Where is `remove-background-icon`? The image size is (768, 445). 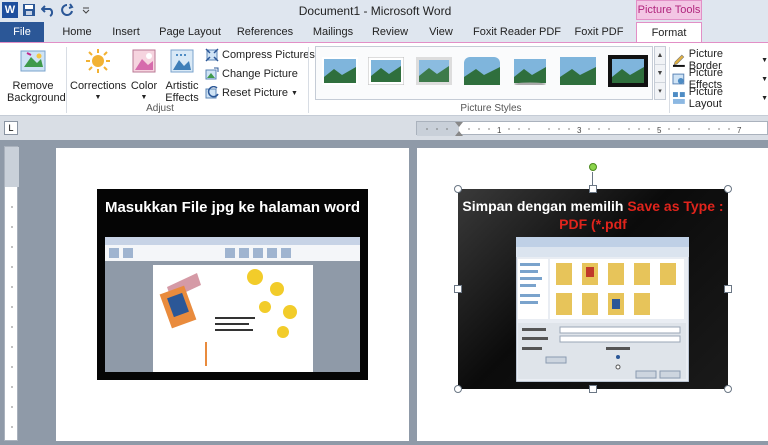
remove-background-icon is located at coordinates (33, 62).